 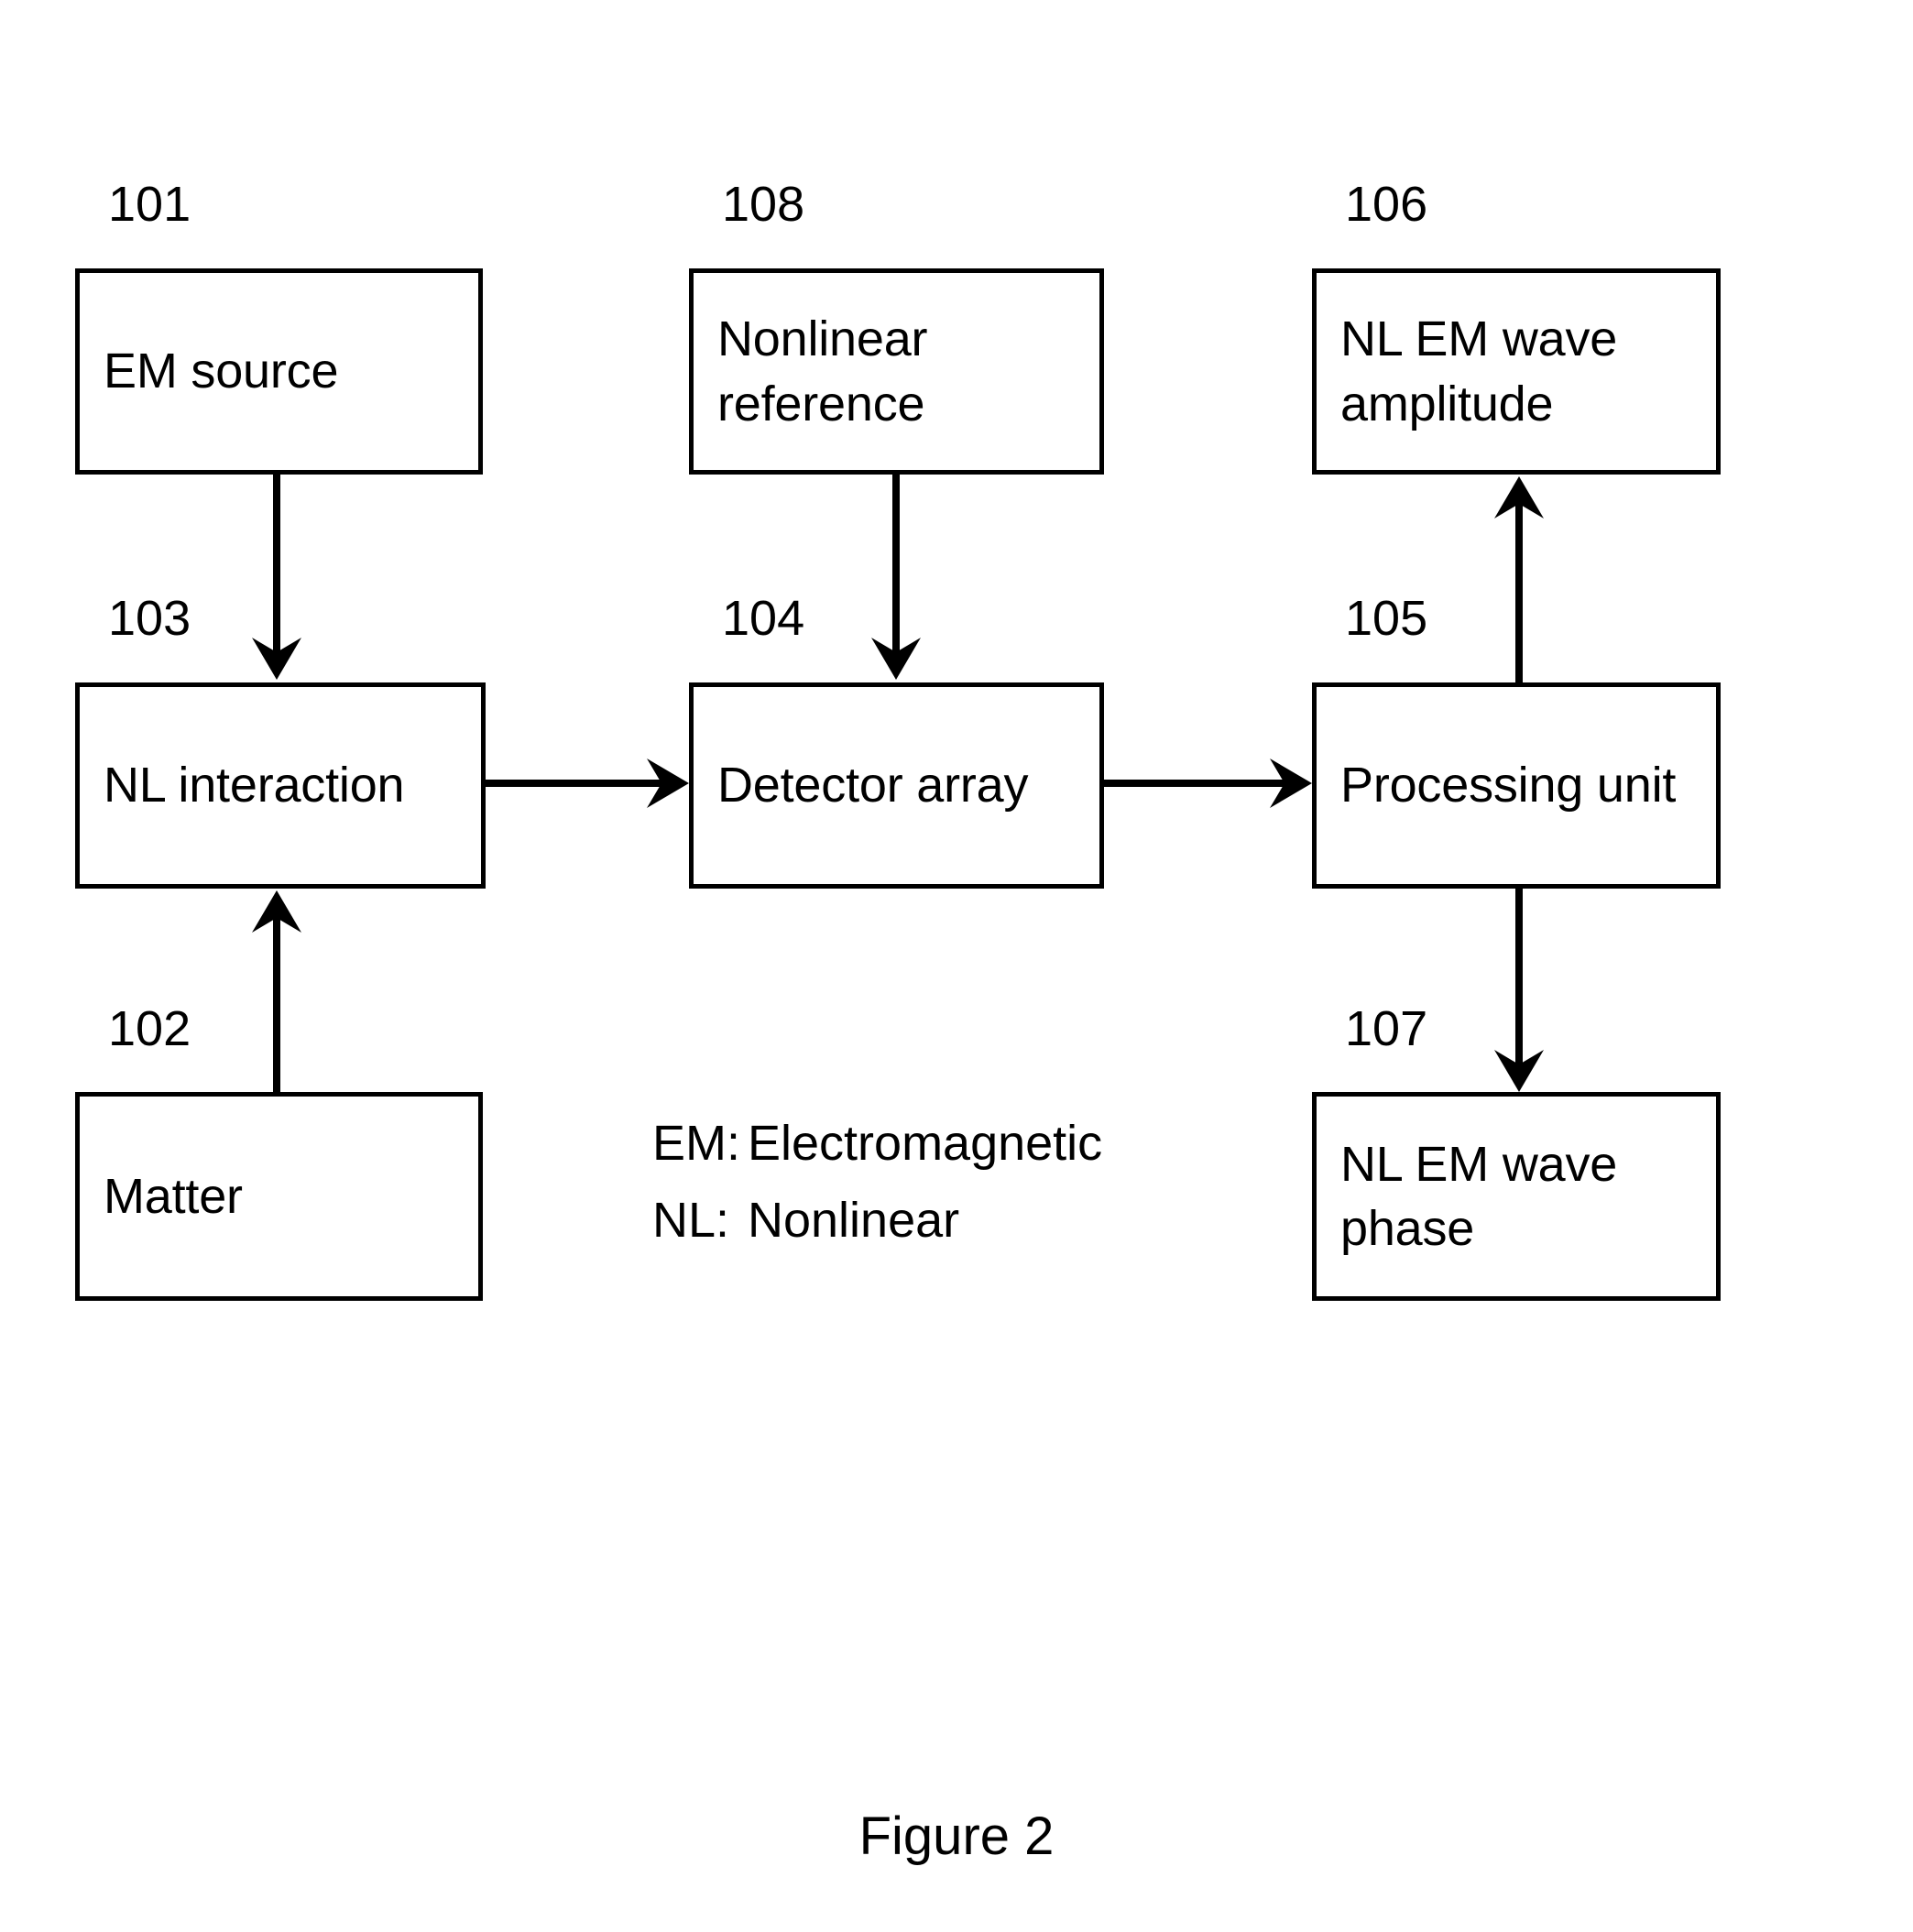 I want to click on ref-number-106: 106, so click(x=1386, y=205).